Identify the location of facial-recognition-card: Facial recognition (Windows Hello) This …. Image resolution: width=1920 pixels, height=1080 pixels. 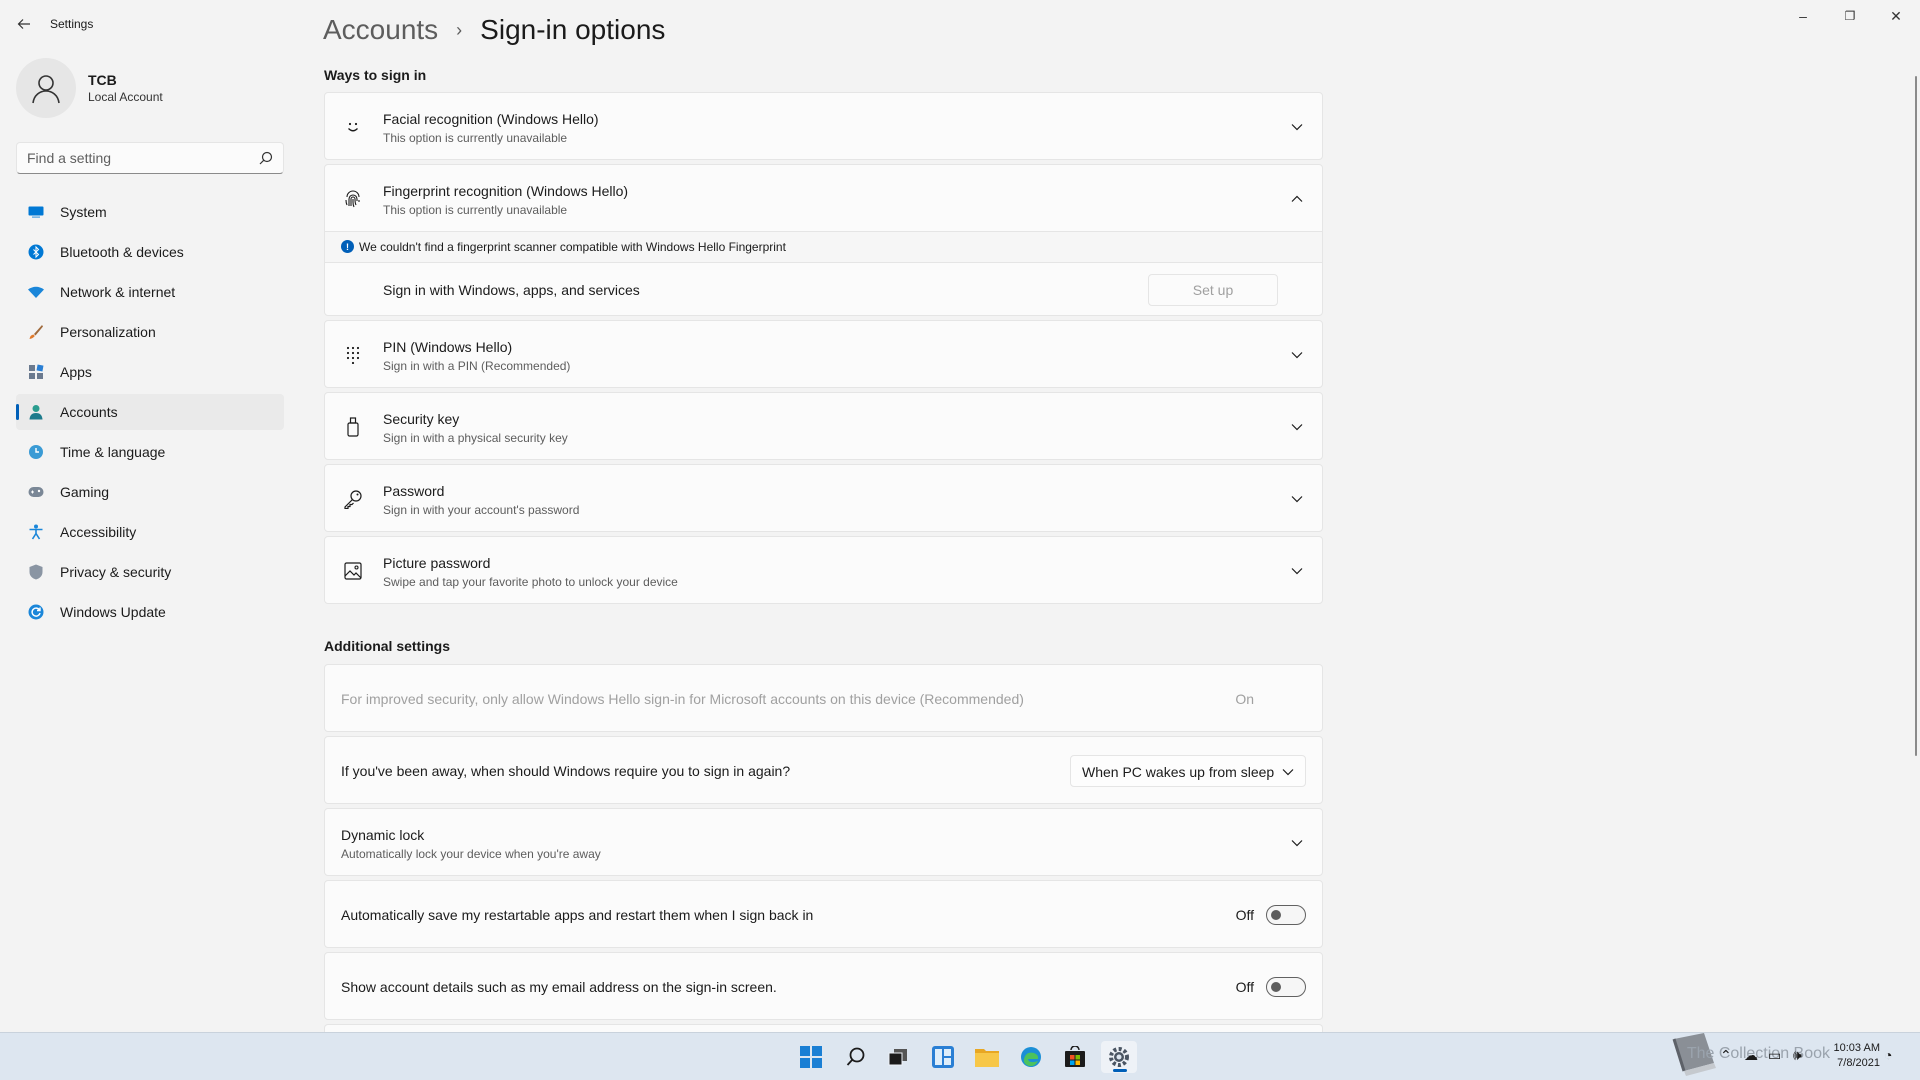
(823, 126).